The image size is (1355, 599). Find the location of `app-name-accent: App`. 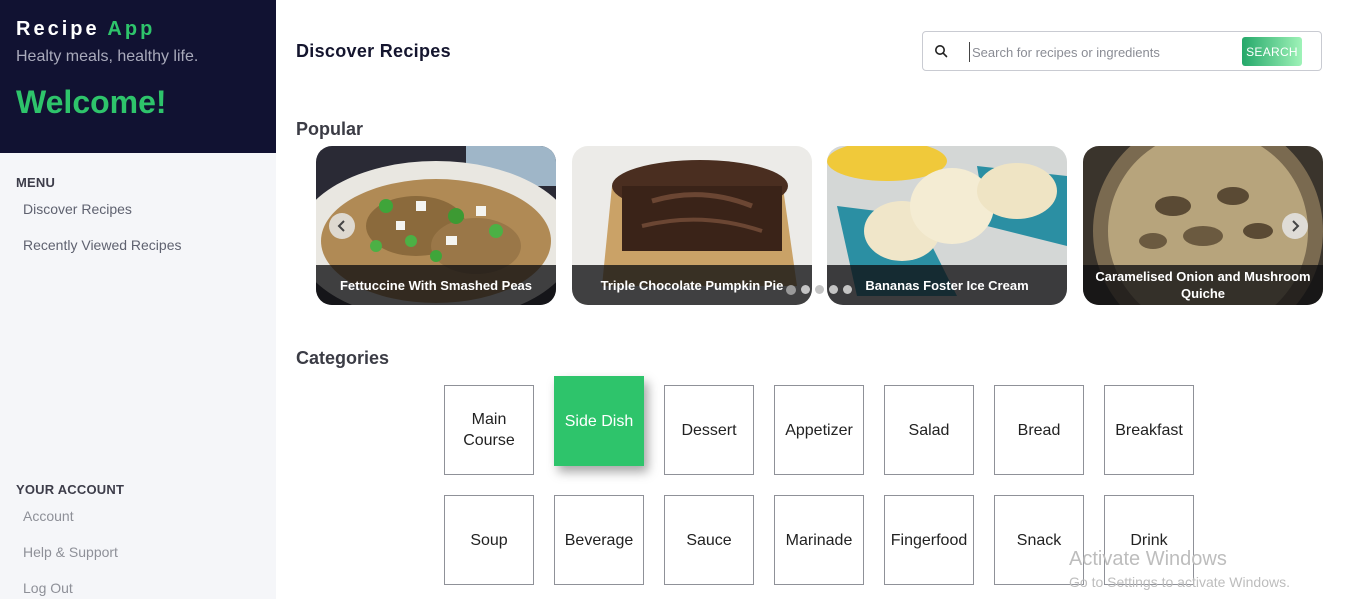

app-name-accent: App is located at coordinates (131, 29).